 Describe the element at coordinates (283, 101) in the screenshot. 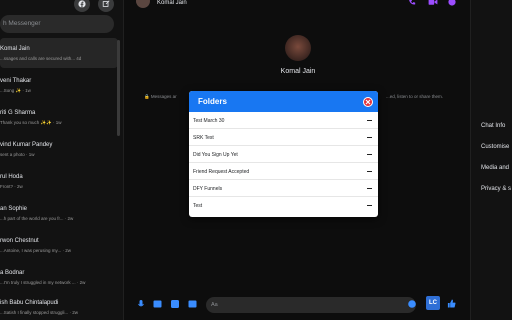

I see `folders-modal-header: Folders` at that location.